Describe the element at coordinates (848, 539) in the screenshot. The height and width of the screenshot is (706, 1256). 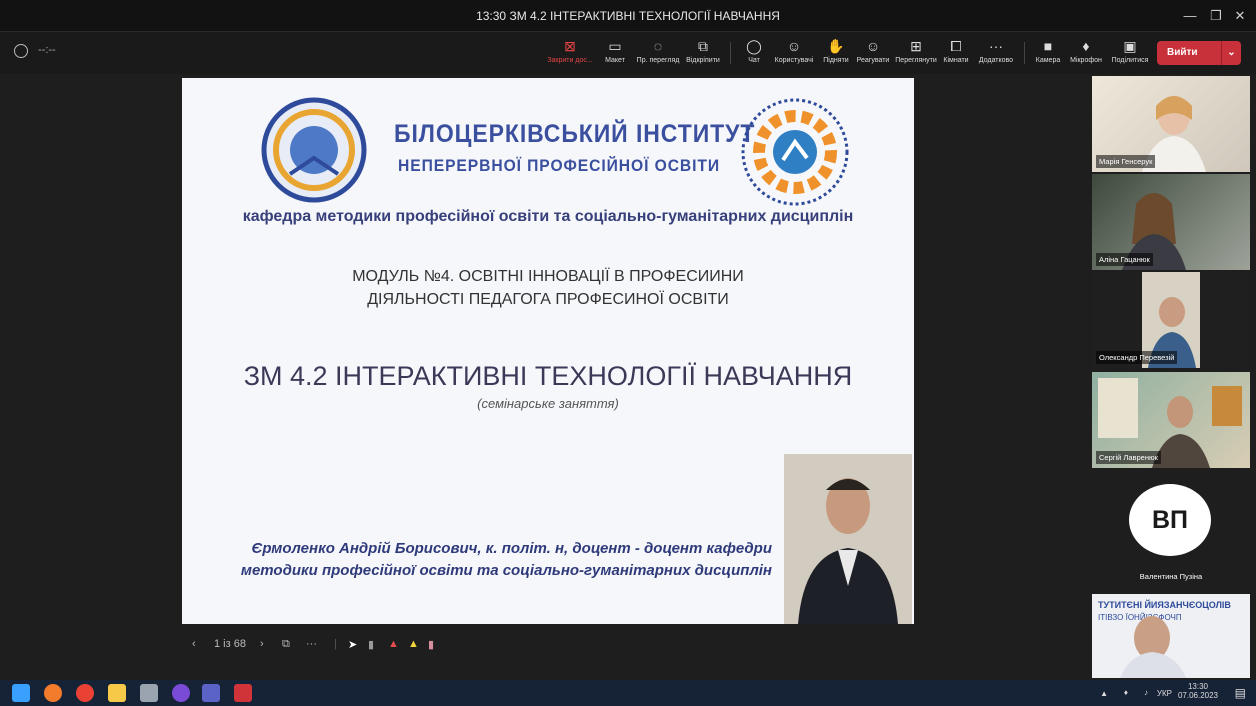
I see `speaker-photo` at that location.